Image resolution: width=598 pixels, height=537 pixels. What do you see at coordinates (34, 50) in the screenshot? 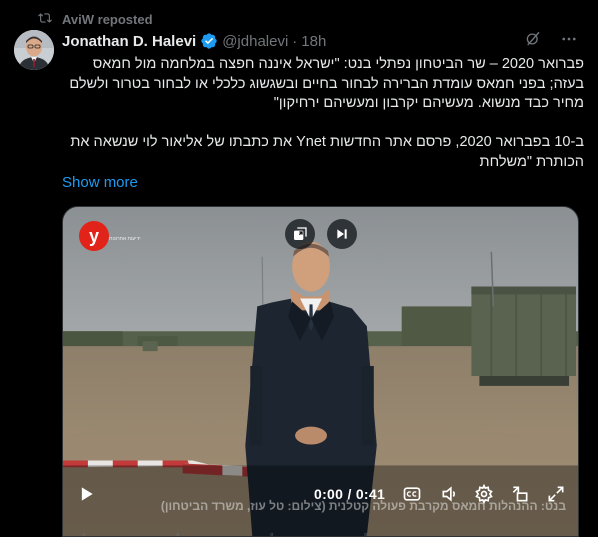
I see `avatar` at bounding box center [34, 50].